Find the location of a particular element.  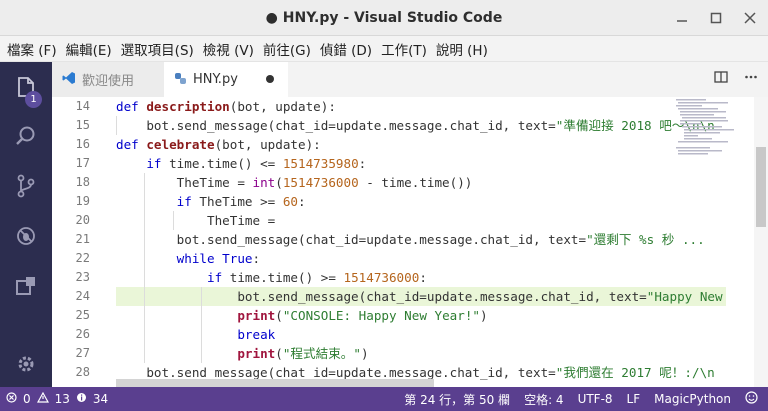

split-editor-icon is located at coordinates (721, 79).